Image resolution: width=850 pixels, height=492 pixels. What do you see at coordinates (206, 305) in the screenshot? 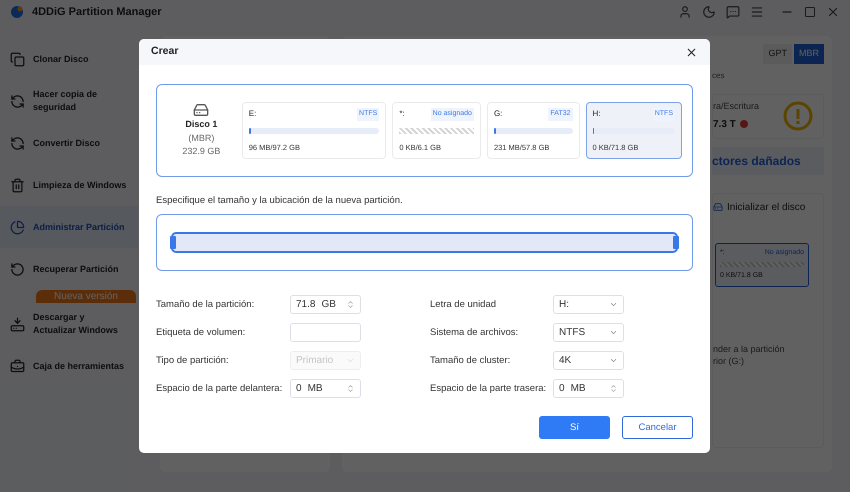
I see `field-label: Tamaño de la partición:` at bounding box center [206, 305].